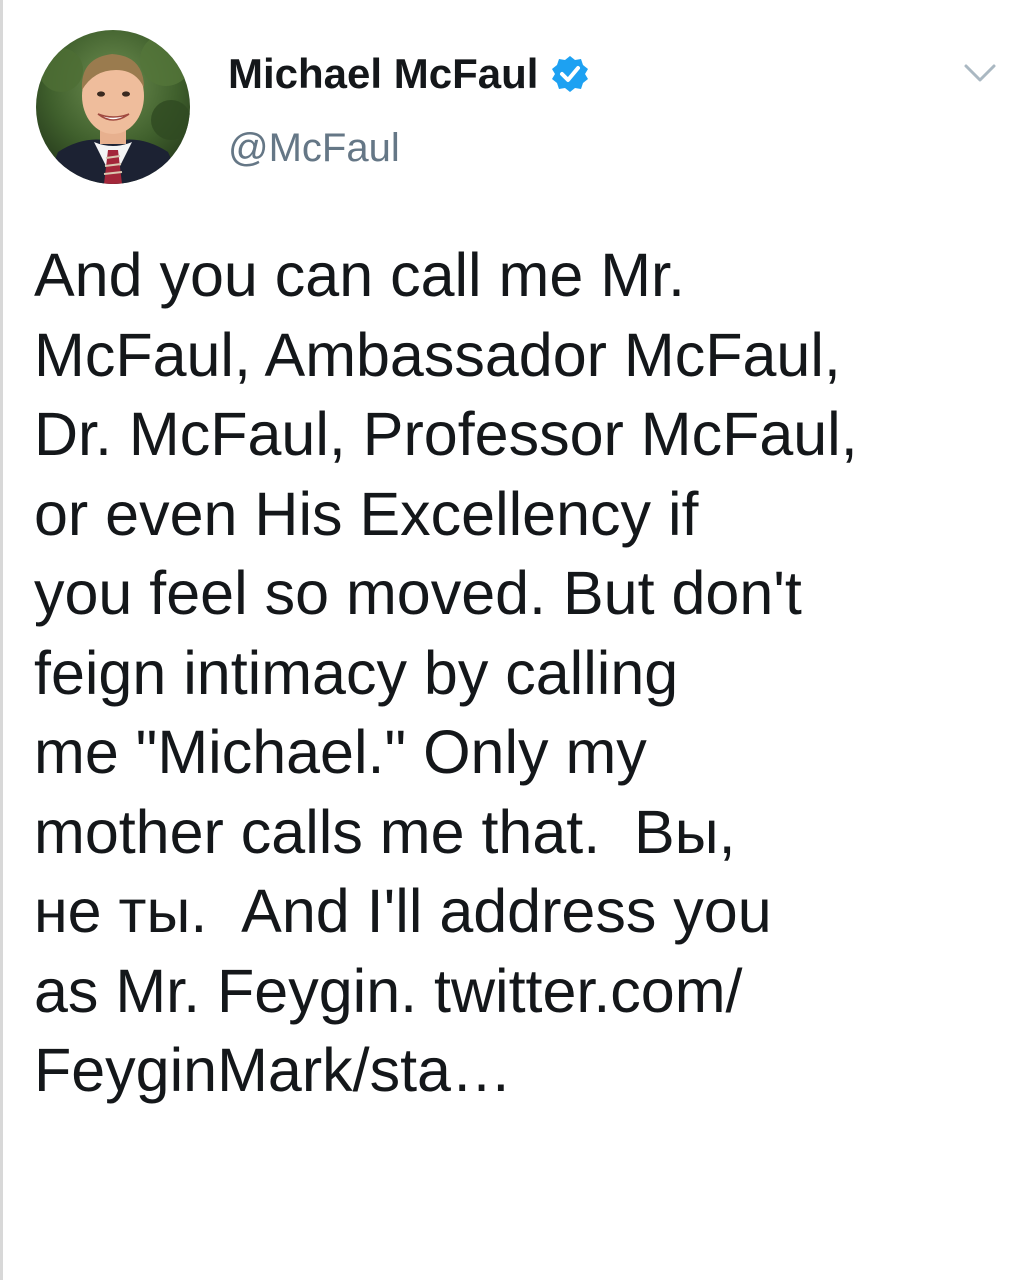  Describe the element at coordinates (356, 672) in the screenshot. I see `tweet-text-line: feign intimacy by calling` at that location.